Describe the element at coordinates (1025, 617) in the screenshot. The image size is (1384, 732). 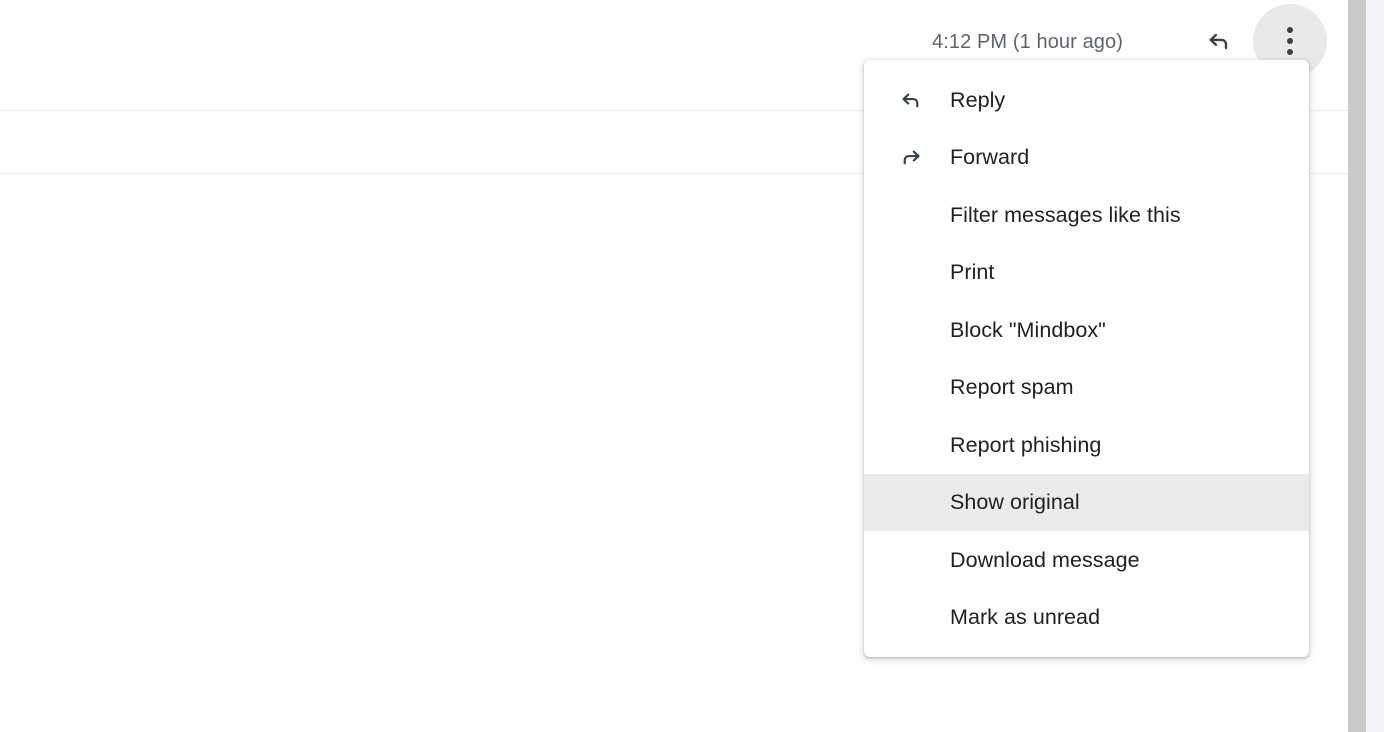
I see `menu-item-label: Mark as unread` at that location.